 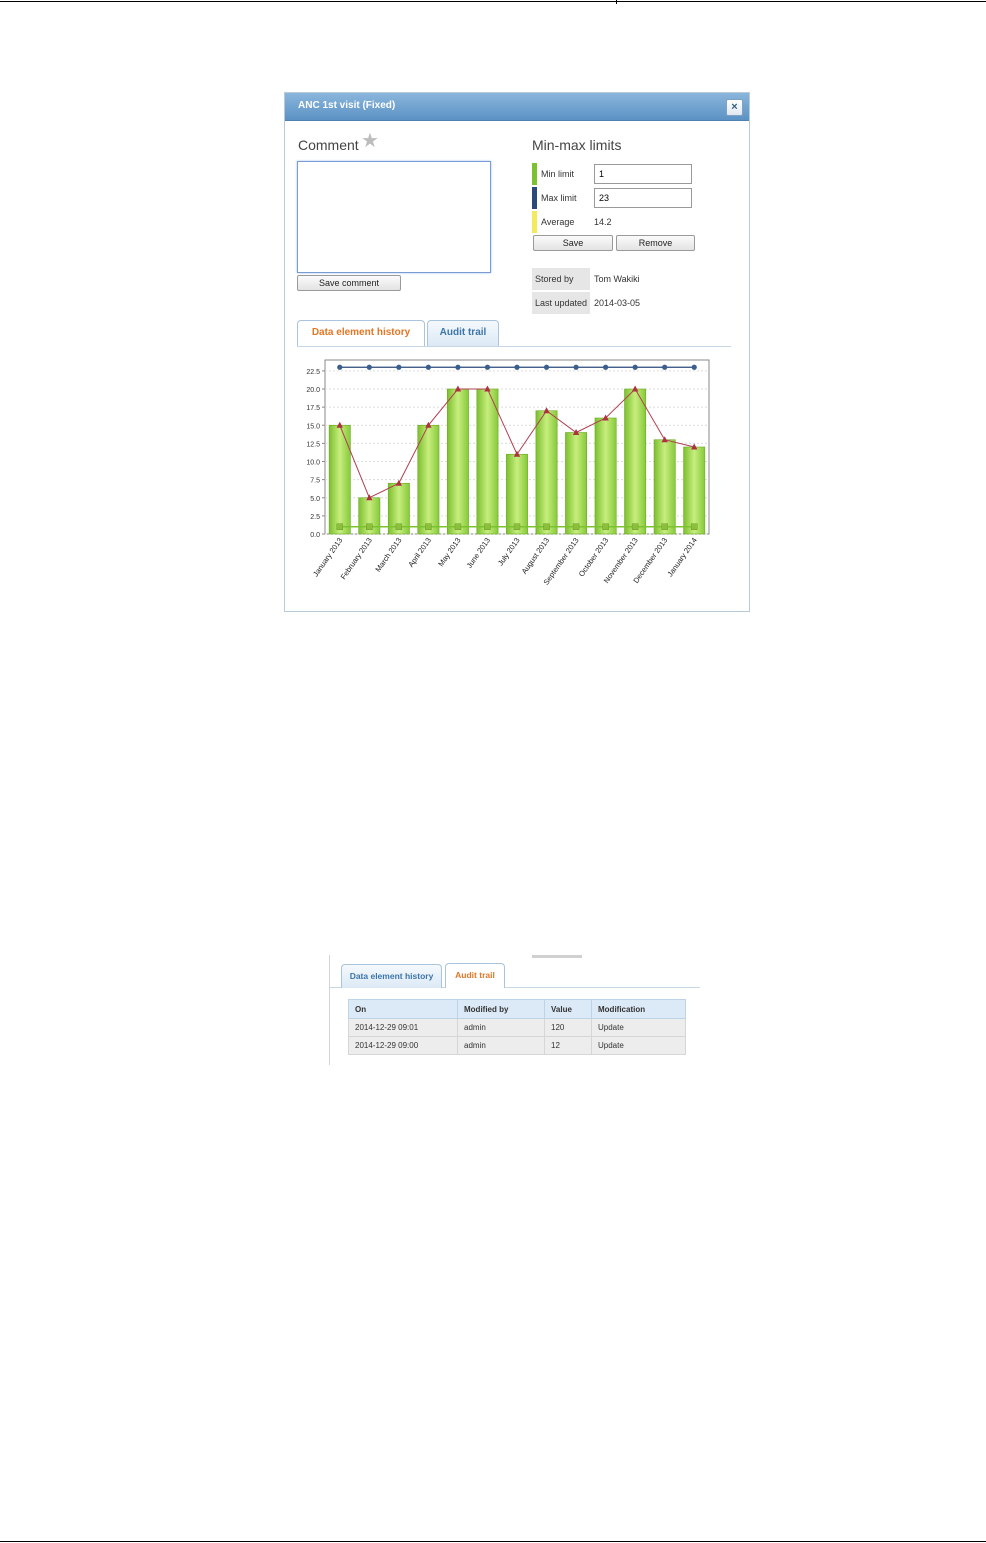 I want to click on table-row: 2014-12-29 09:01 admin 120 Update, so click(x=517, y=1027).